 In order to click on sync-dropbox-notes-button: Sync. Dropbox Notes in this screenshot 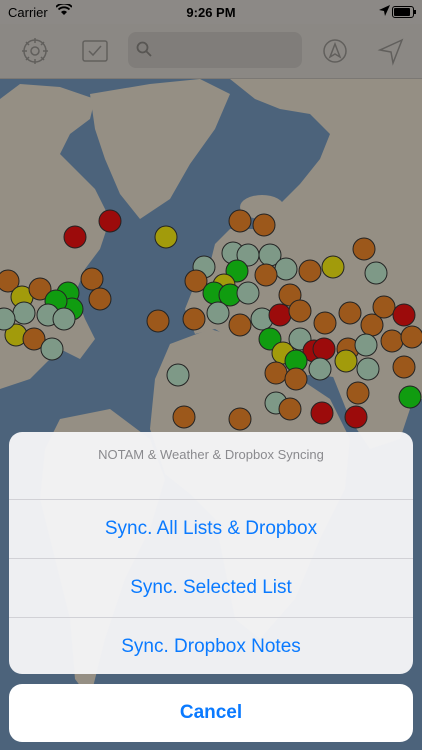, I will do `click(211, 646)`.